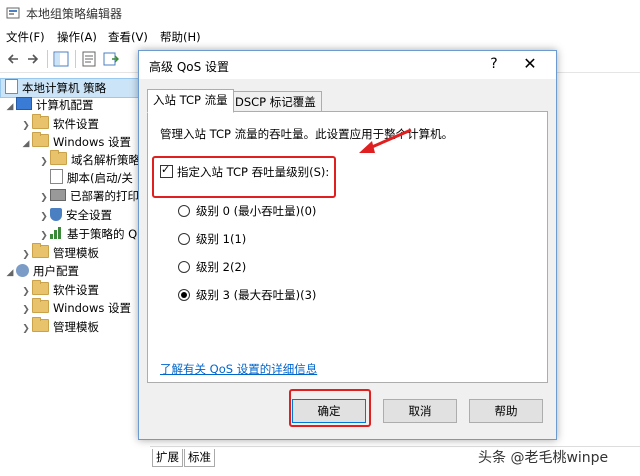  I want to click on tree-item-deployed-printers: ❯ 已部署的打印, so click(88, 196).